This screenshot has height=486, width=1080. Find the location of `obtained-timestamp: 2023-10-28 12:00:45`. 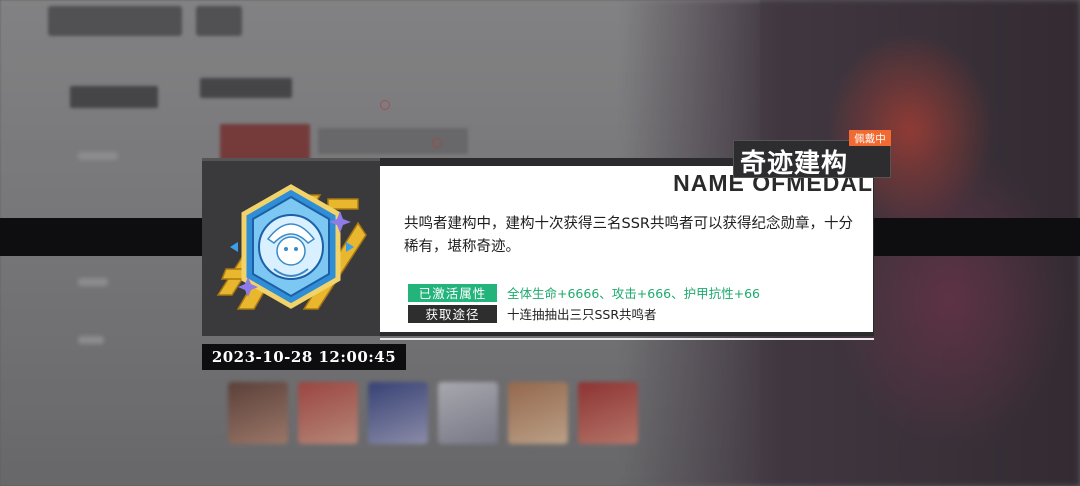

obtained-timestamp: 2023-10-28 12:00:45 is located at coordinates (304, 357).